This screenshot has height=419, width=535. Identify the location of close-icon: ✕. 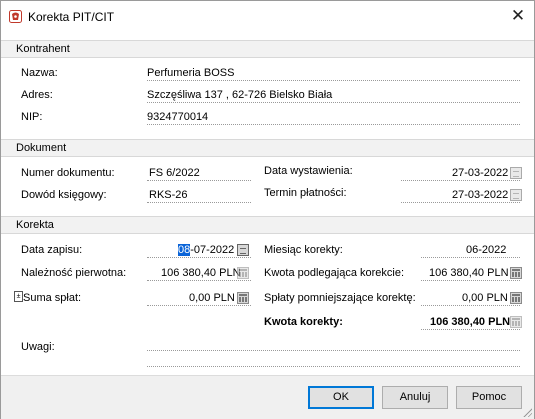
(518, 17).